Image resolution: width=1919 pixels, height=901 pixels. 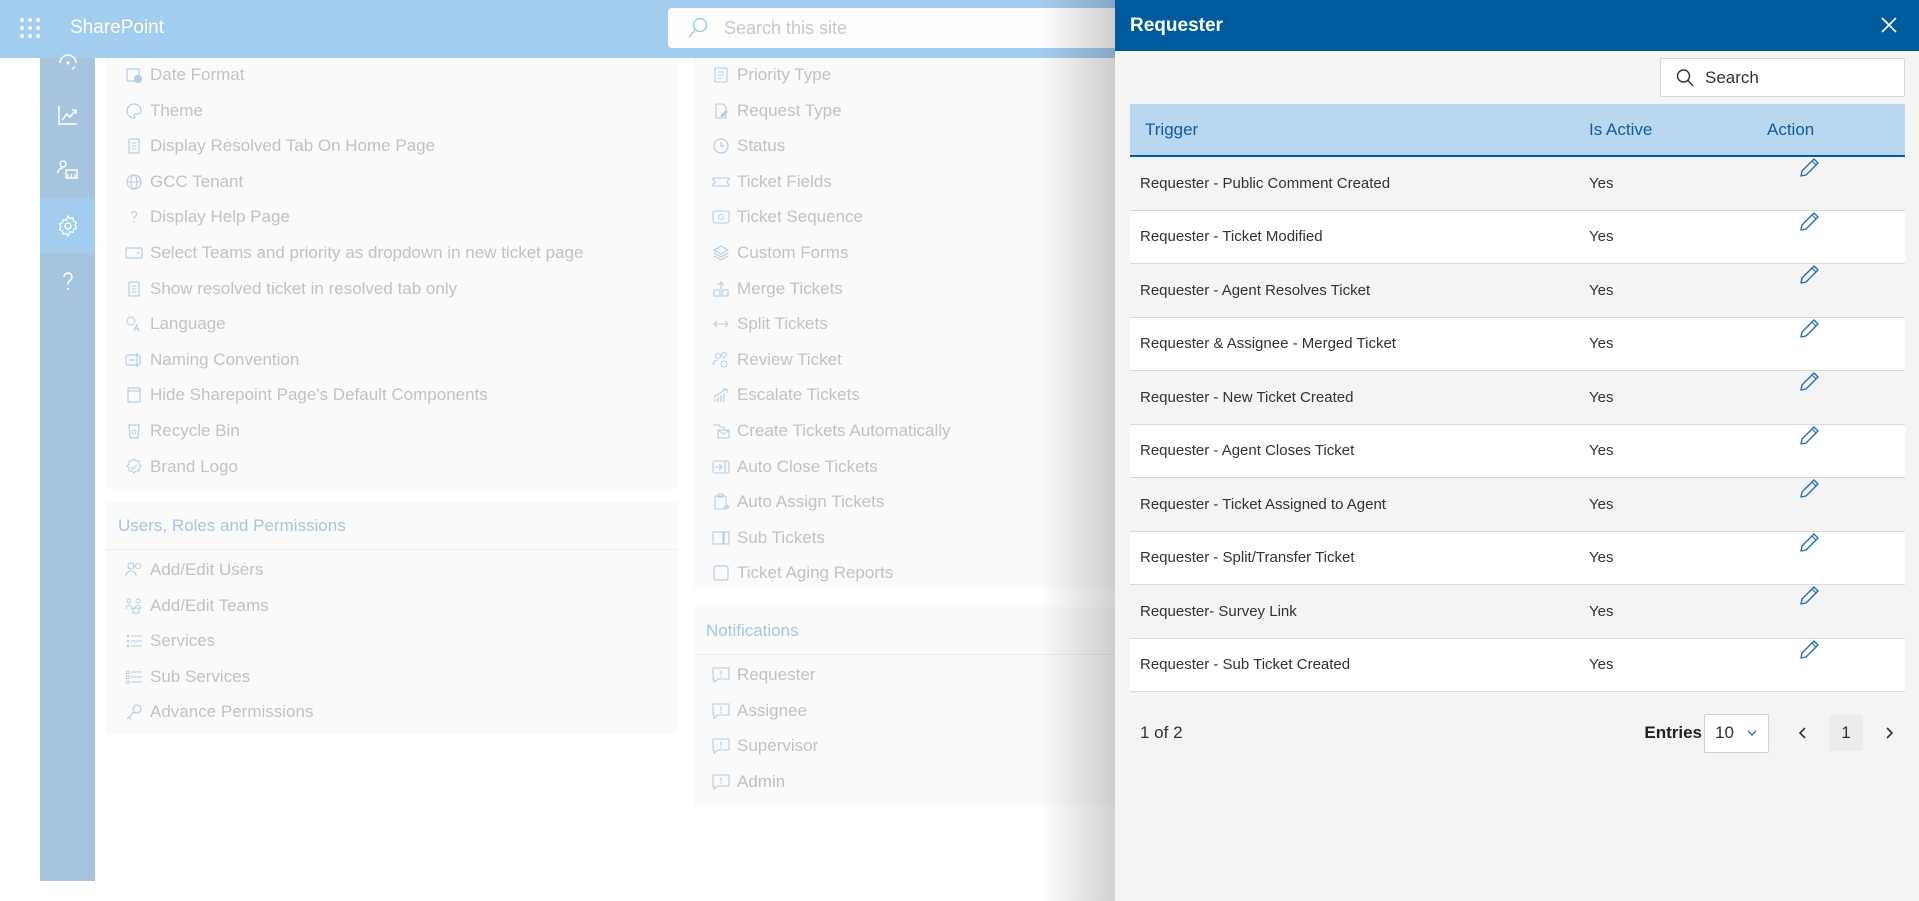 What do you see at coordinates (771, 75) in the screenshot?
I see `settings-item-priority-type: Priority Type` at bounding box center [771, 75].